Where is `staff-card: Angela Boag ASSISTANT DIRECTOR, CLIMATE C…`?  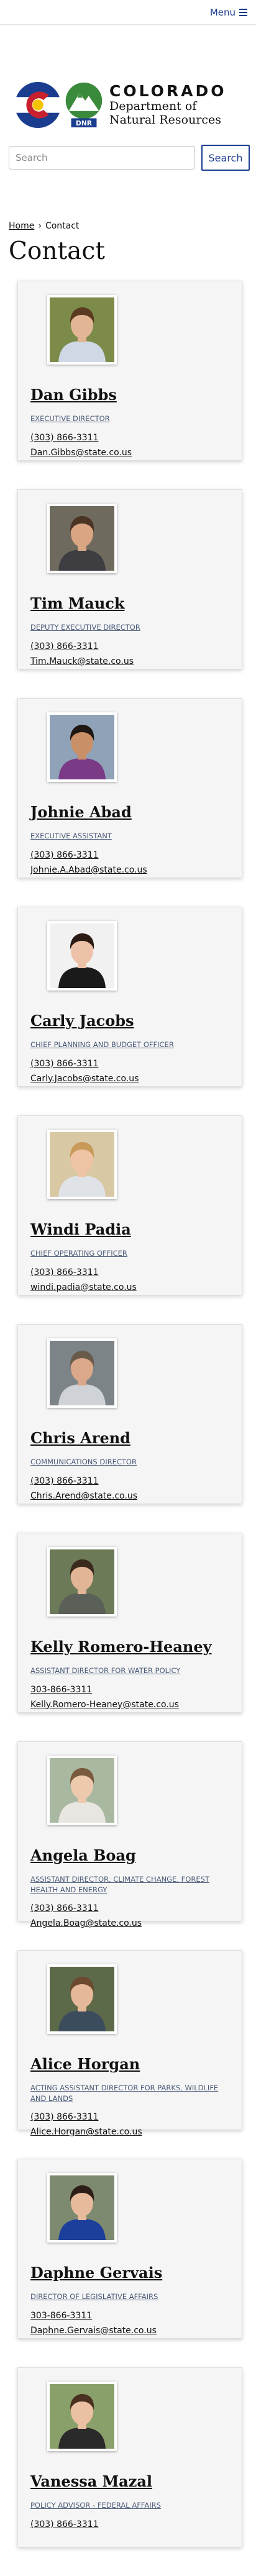 staff-card: Angela Boag ASSISTANT DIRECTOR, CLIMATE C… is located at coordinates (129, 1834).